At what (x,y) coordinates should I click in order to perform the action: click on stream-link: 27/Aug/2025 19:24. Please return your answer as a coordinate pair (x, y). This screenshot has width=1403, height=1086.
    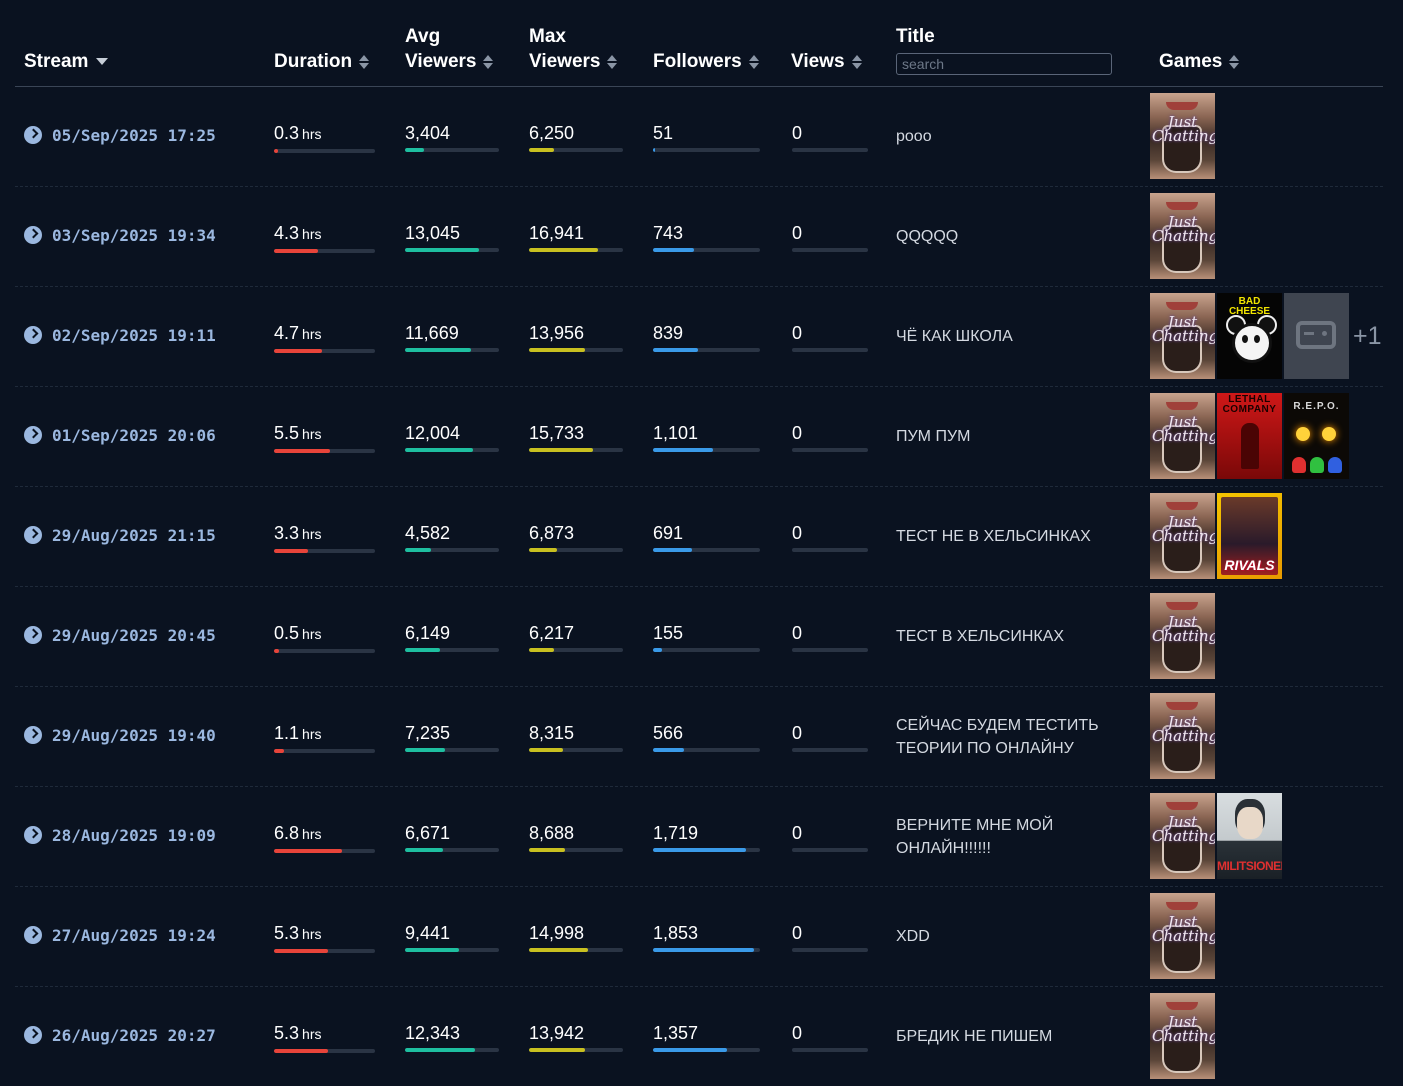
    Looking at the image, I should click on (120, 935).